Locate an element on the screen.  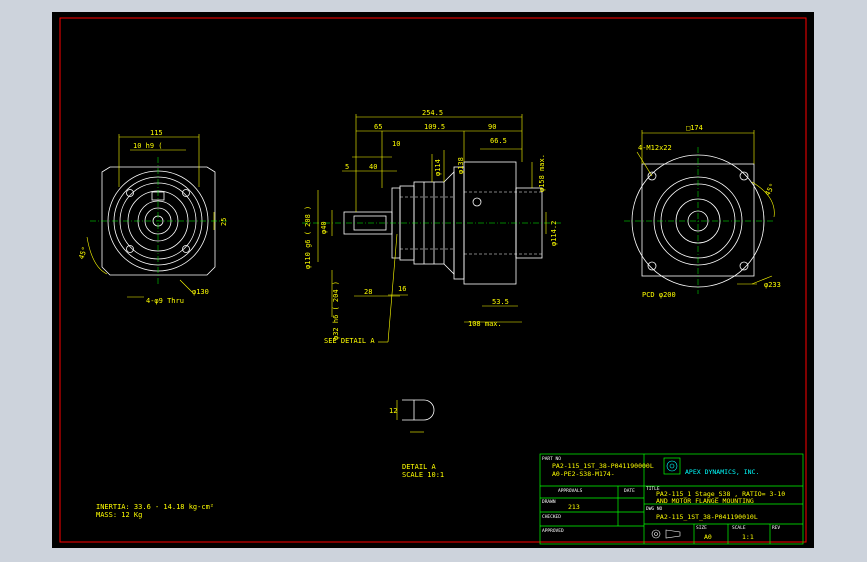
tb-part-no-2: A0-PE2-S38-M174- is located at coordinates (583, 474).